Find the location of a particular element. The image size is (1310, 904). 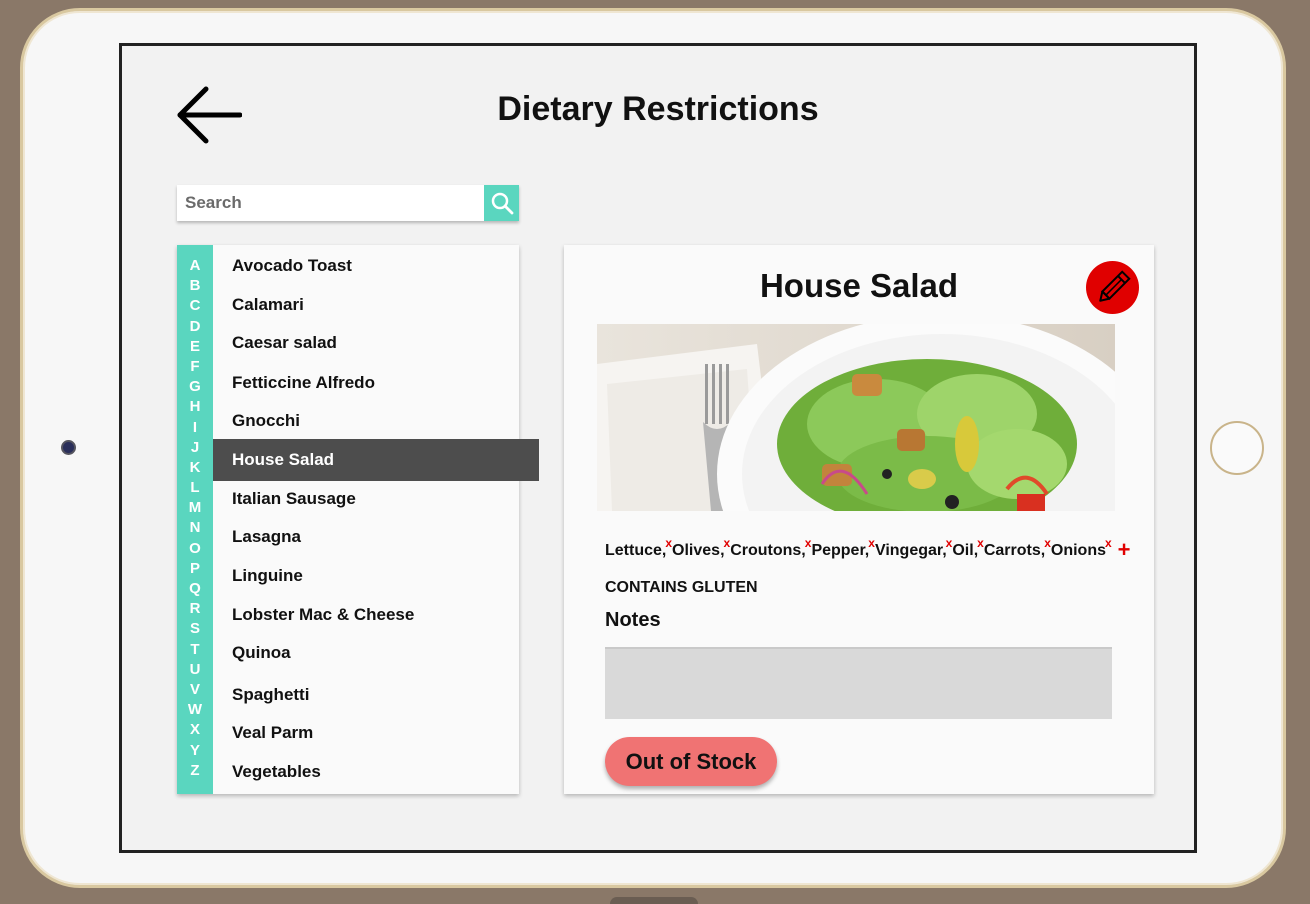

menu-item: Caesar salad is located at coordinates (376, 343).